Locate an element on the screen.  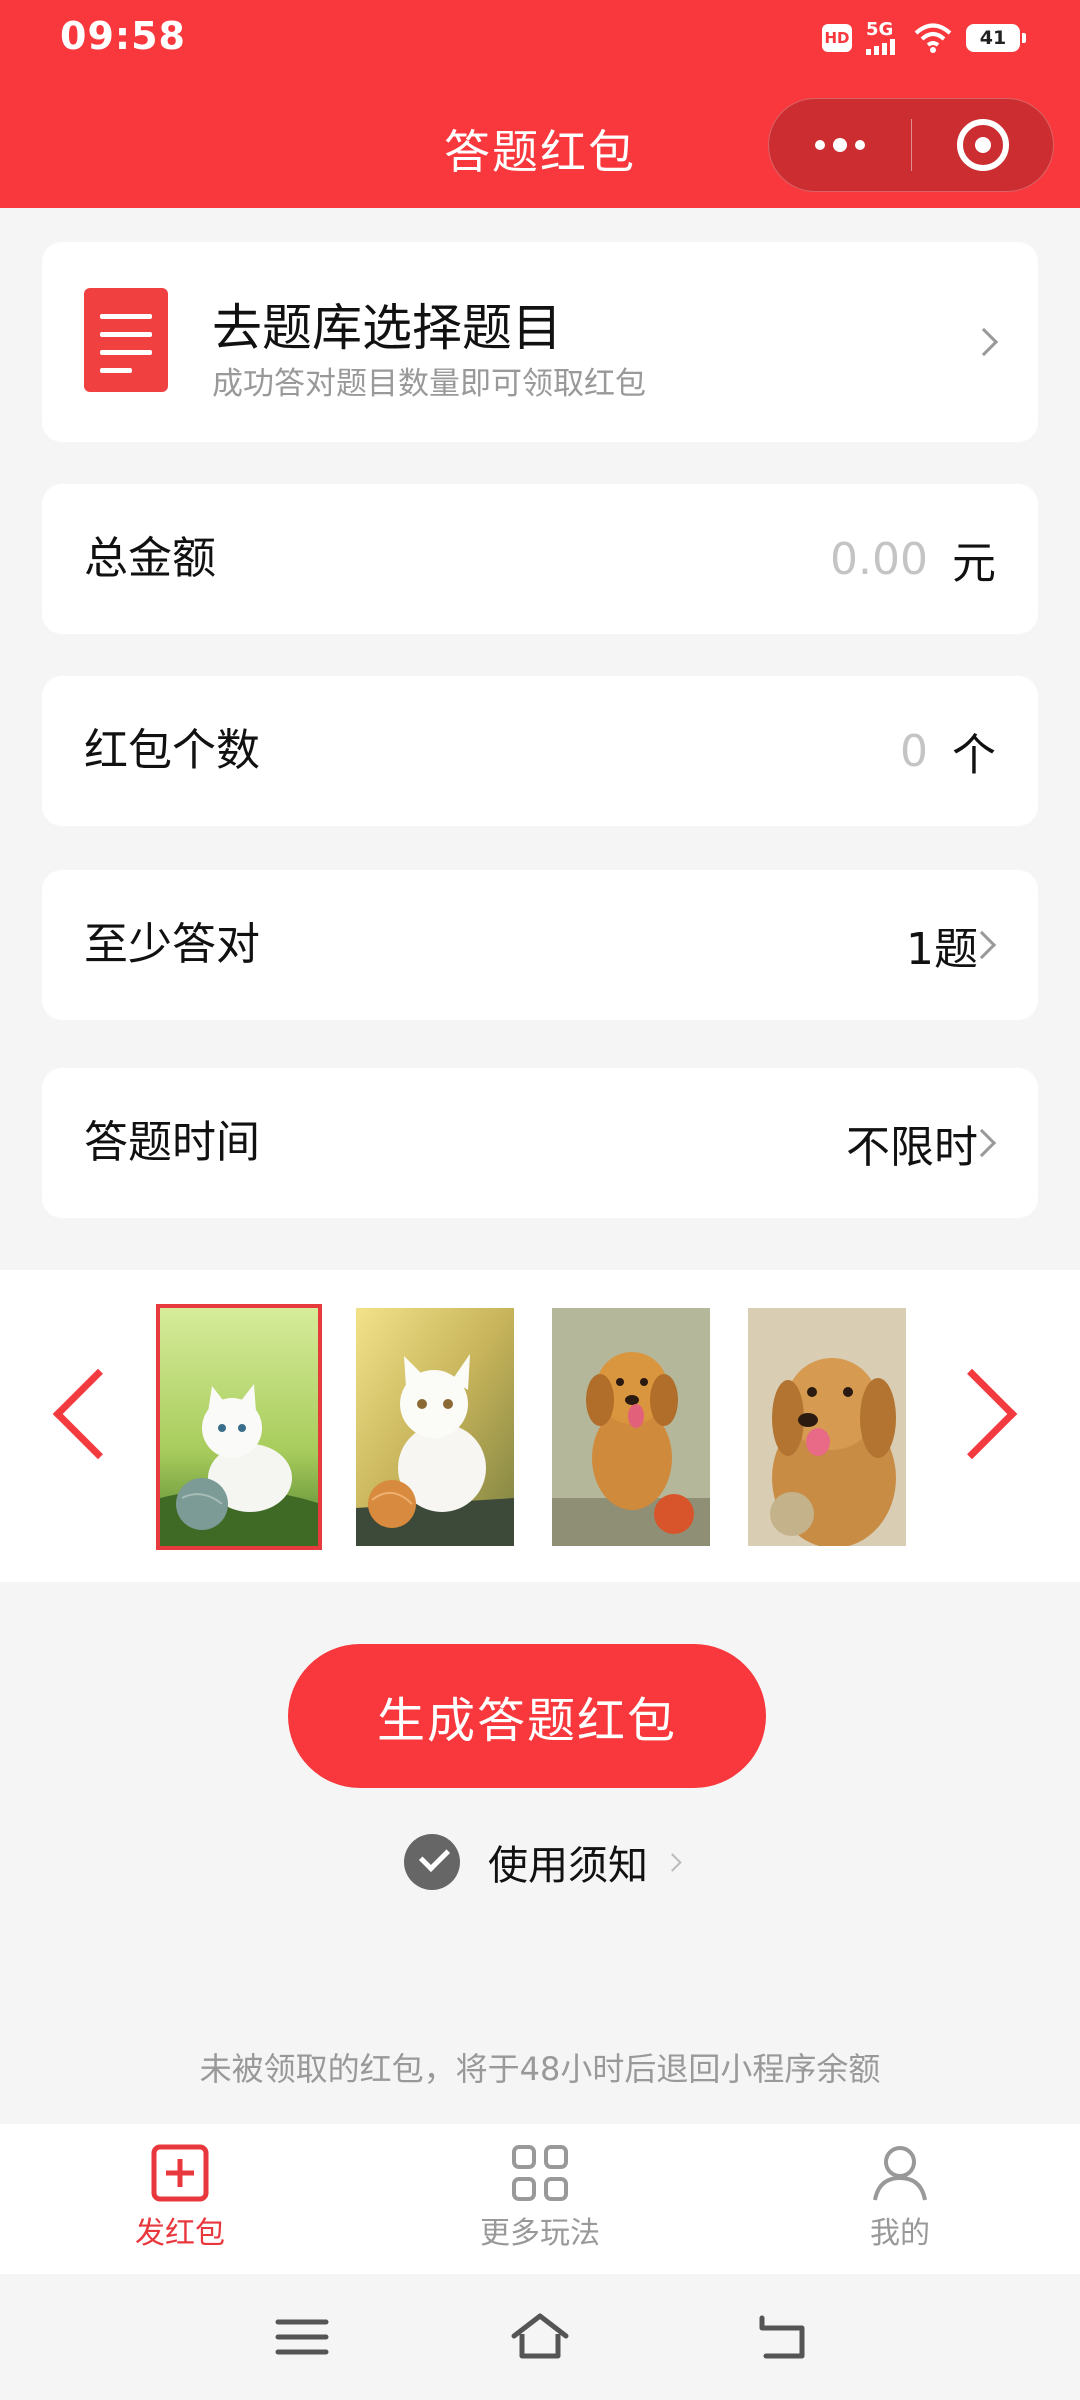
home-icon is located at coordinates (540, 2337).